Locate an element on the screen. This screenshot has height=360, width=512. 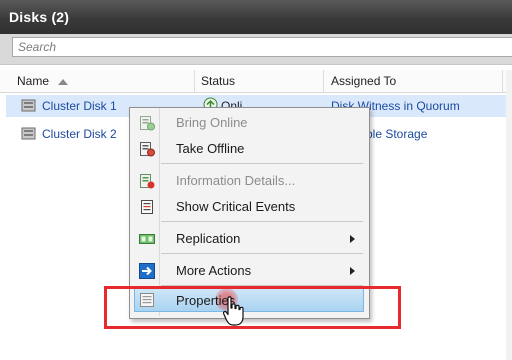
column-header-assigned-to: Assigned To is located at coordinates (363, 81).